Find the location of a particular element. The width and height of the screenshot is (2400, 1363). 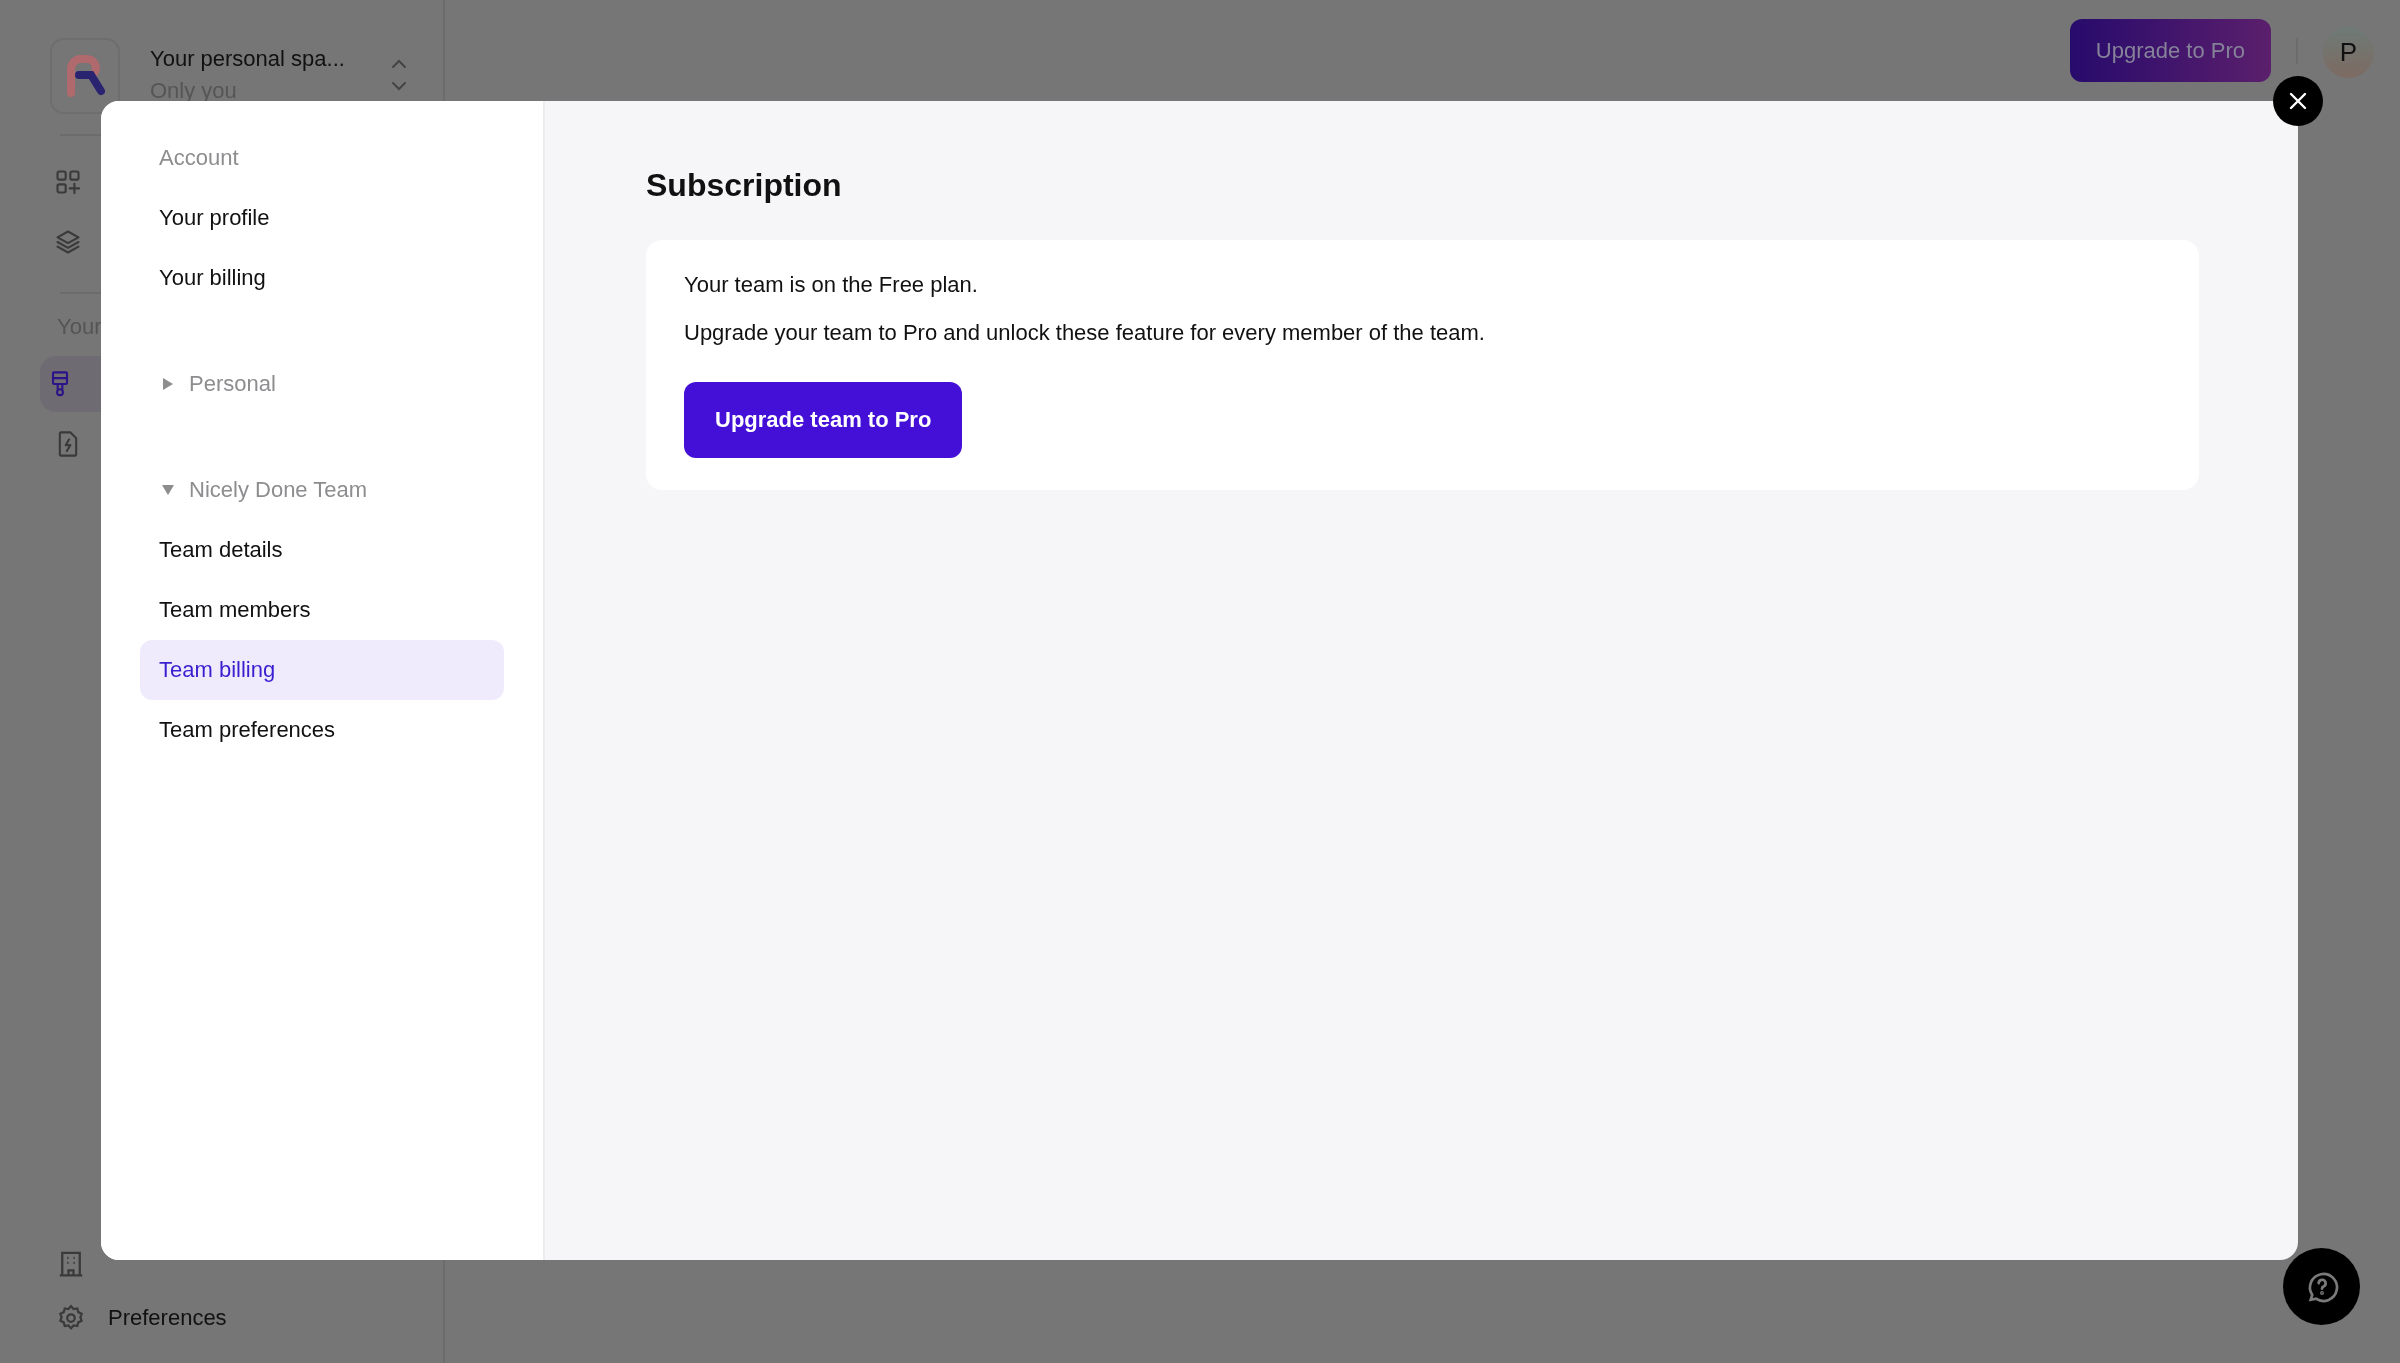

grid-plus-icon is located at coordinates (68, 182).